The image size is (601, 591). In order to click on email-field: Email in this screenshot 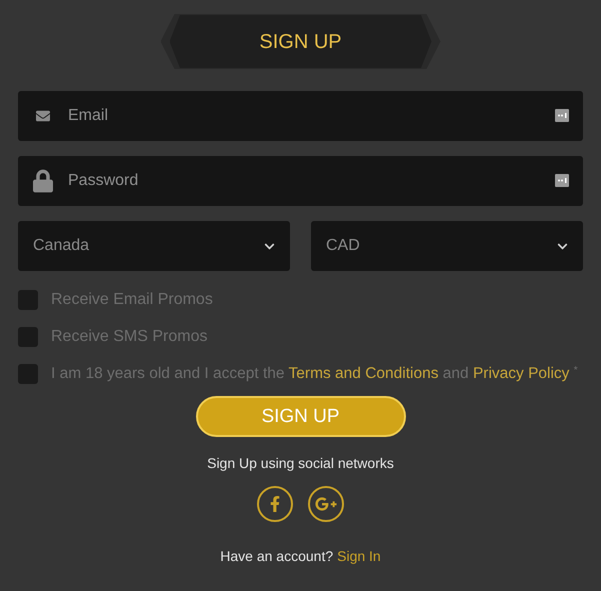, I will do `click(300, 116)`.